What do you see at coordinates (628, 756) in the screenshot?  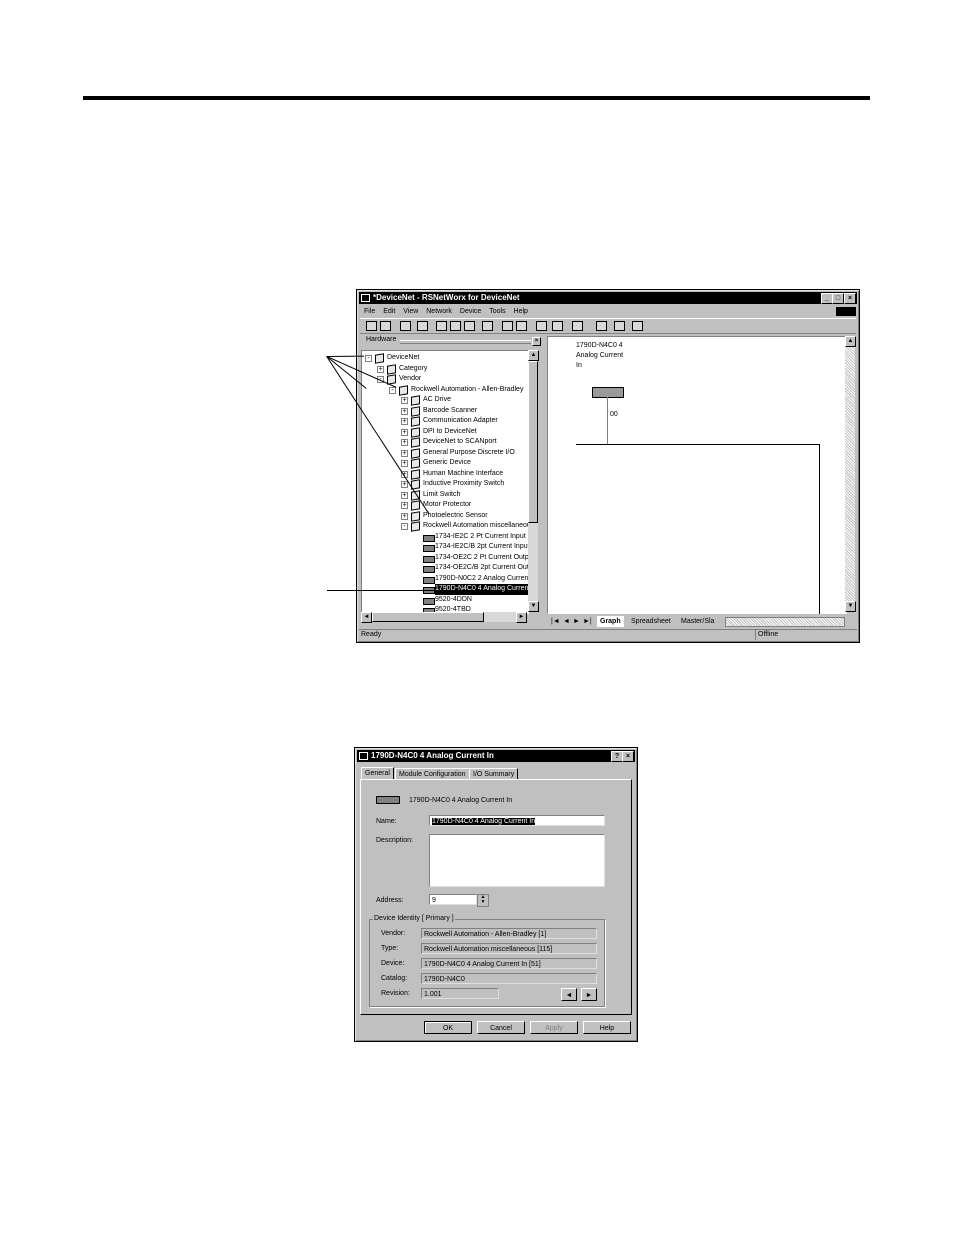 I see `dialog-close-button: ×` at bounding box center [628, 756].